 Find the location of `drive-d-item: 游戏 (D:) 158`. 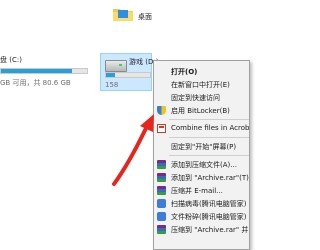

drive-d-item: 游戏 (D:) 158 is located at coordinates (129, 72).